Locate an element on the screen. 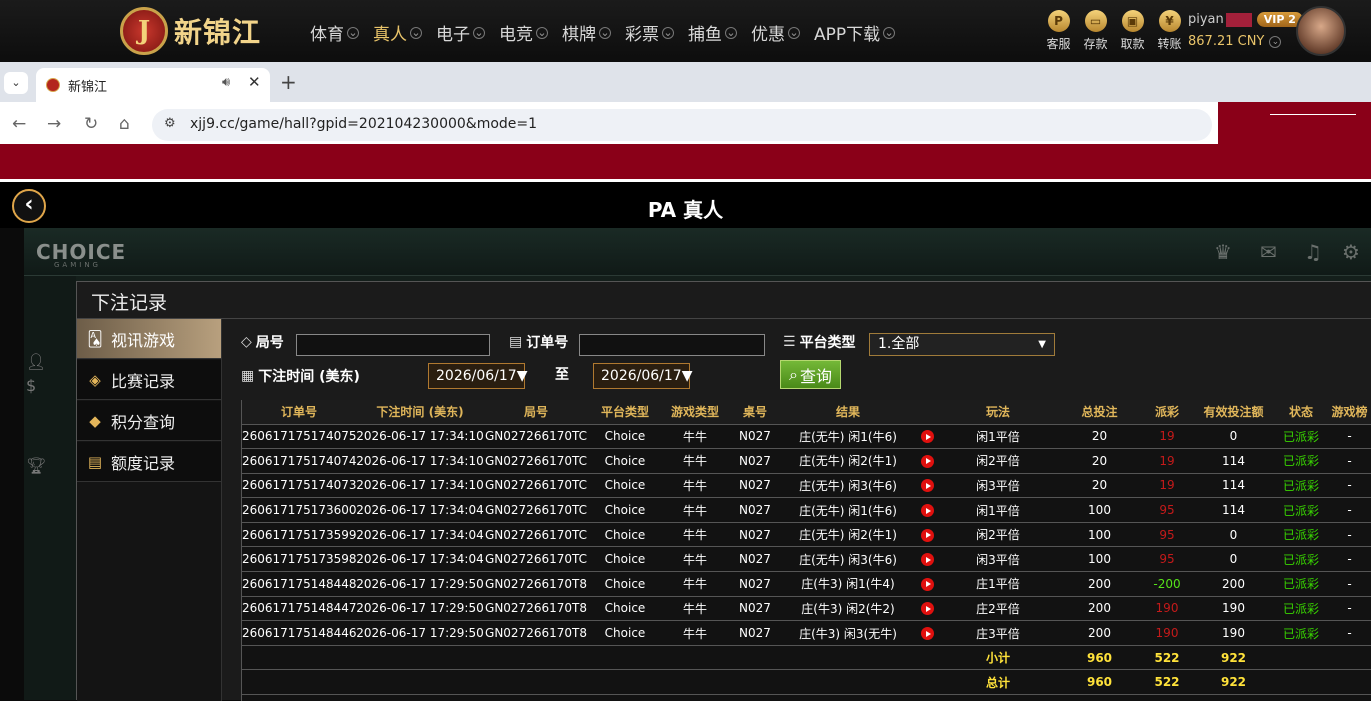  close-icon: ✕ is located at coordinates (254, 82).